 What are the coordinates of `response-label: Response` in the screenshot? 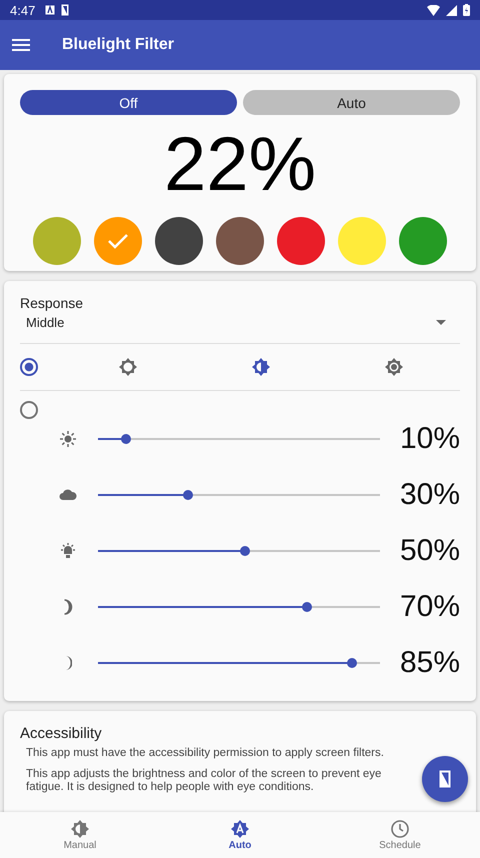 It's located at (52, 303).